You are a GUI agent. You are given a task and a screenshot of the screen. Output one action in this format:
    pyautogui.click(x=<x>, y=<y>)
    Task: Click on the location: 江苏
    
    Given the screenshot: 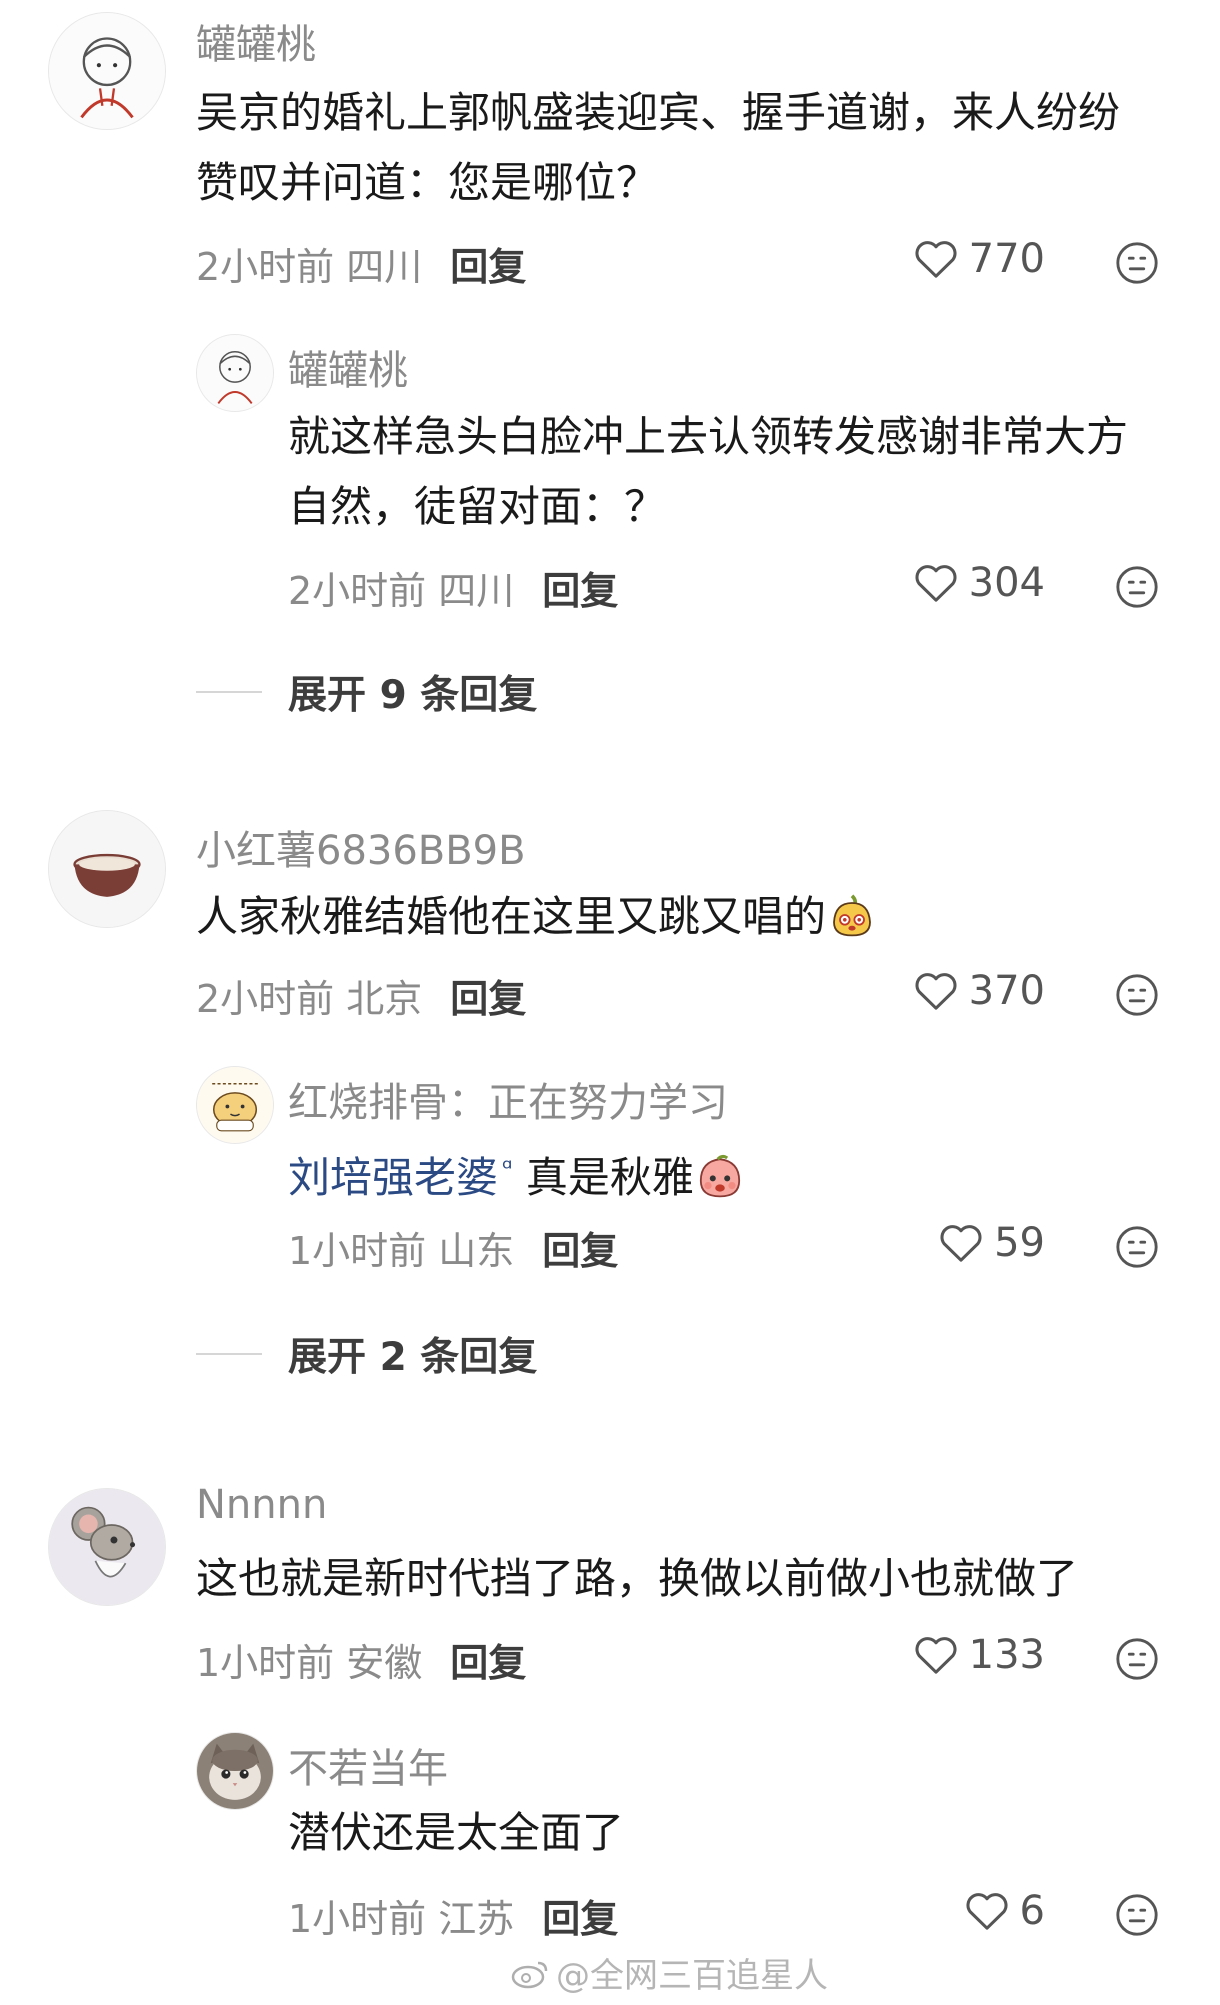 What is the action you would take?
    pyautogui.click(x=476, y=1919)
    